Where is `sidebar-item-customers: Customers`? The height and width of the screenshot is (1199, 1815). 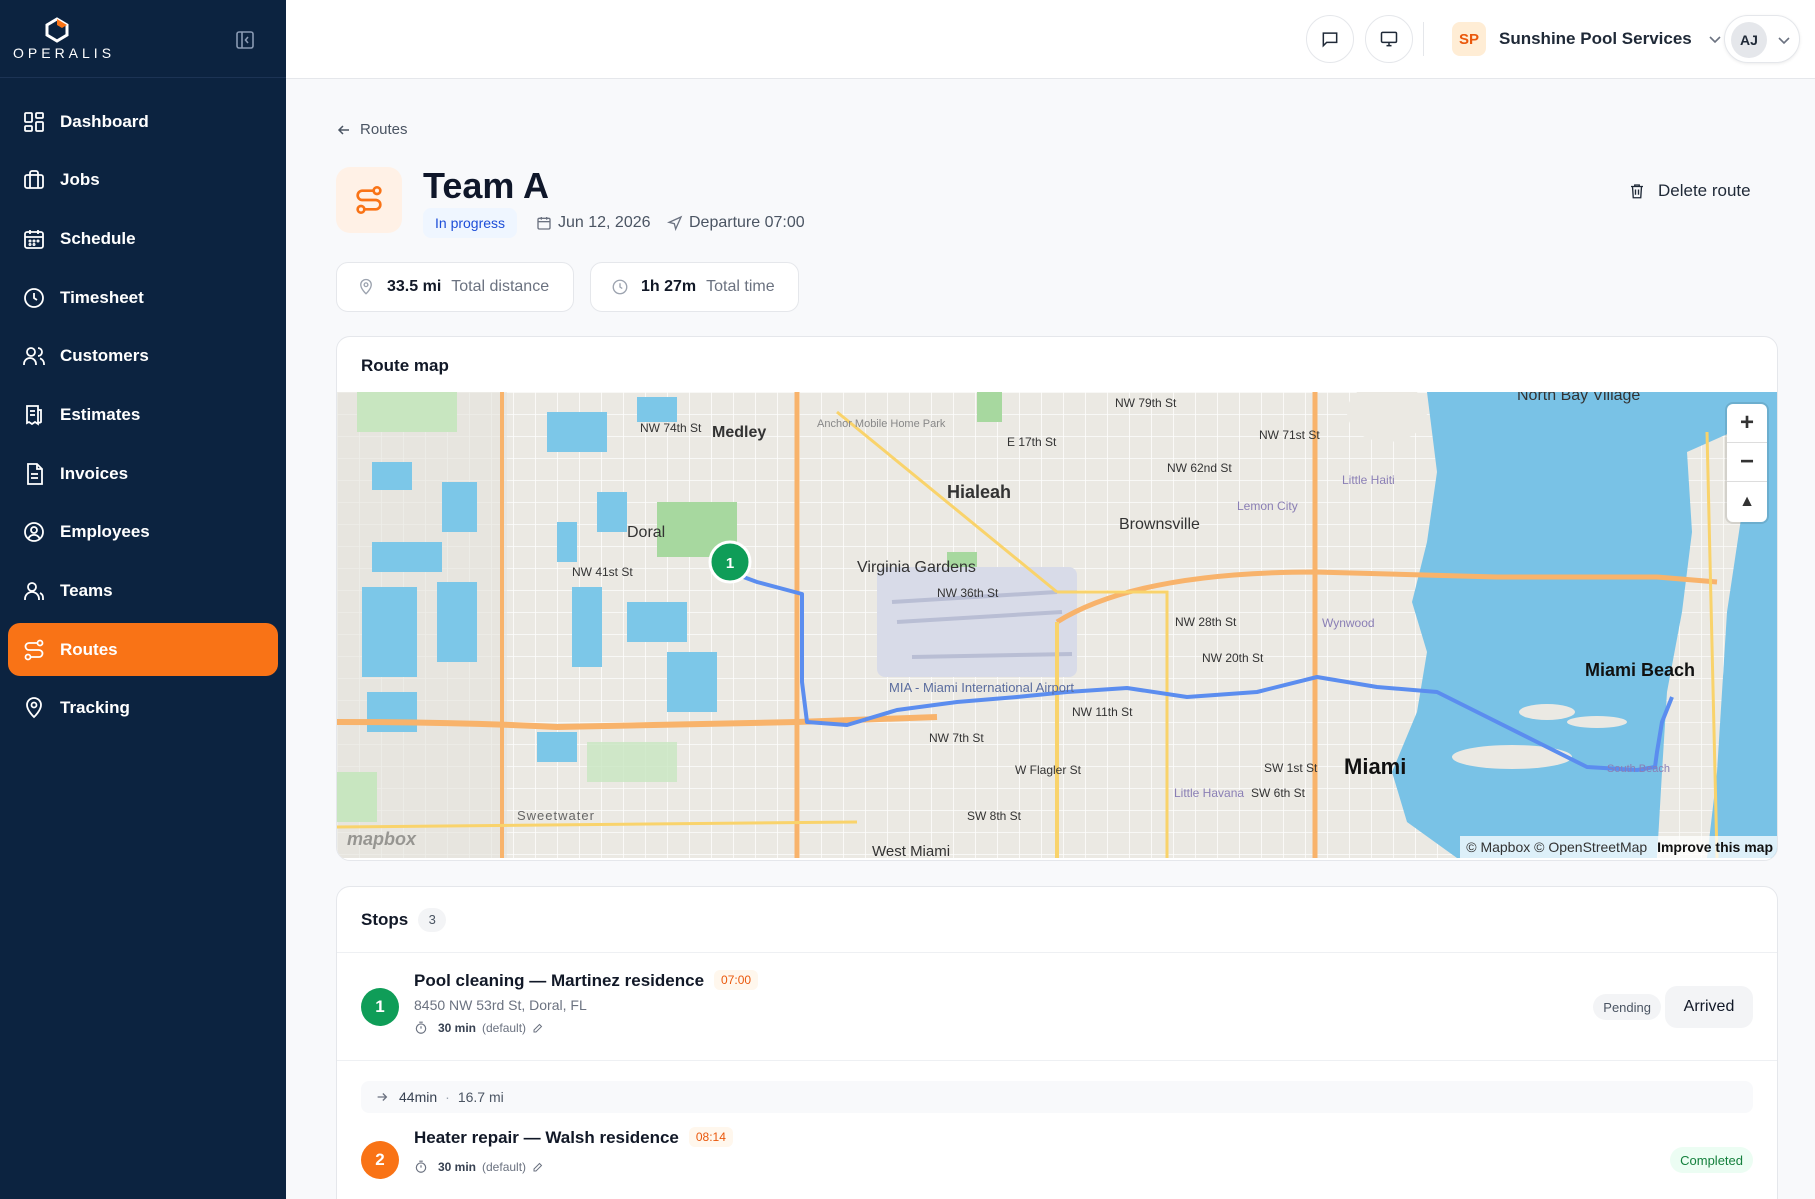 sidebar-item-customers: Customers is located at coordinates (143, 356).